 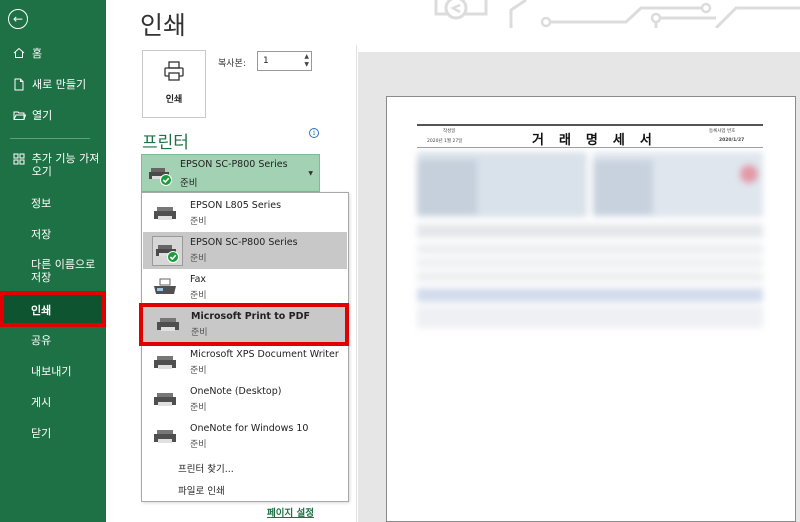 What do you see at coordinates (19, 115) in the screenshot?
I see `folder-open-icon` at bounding box center [19, 115].